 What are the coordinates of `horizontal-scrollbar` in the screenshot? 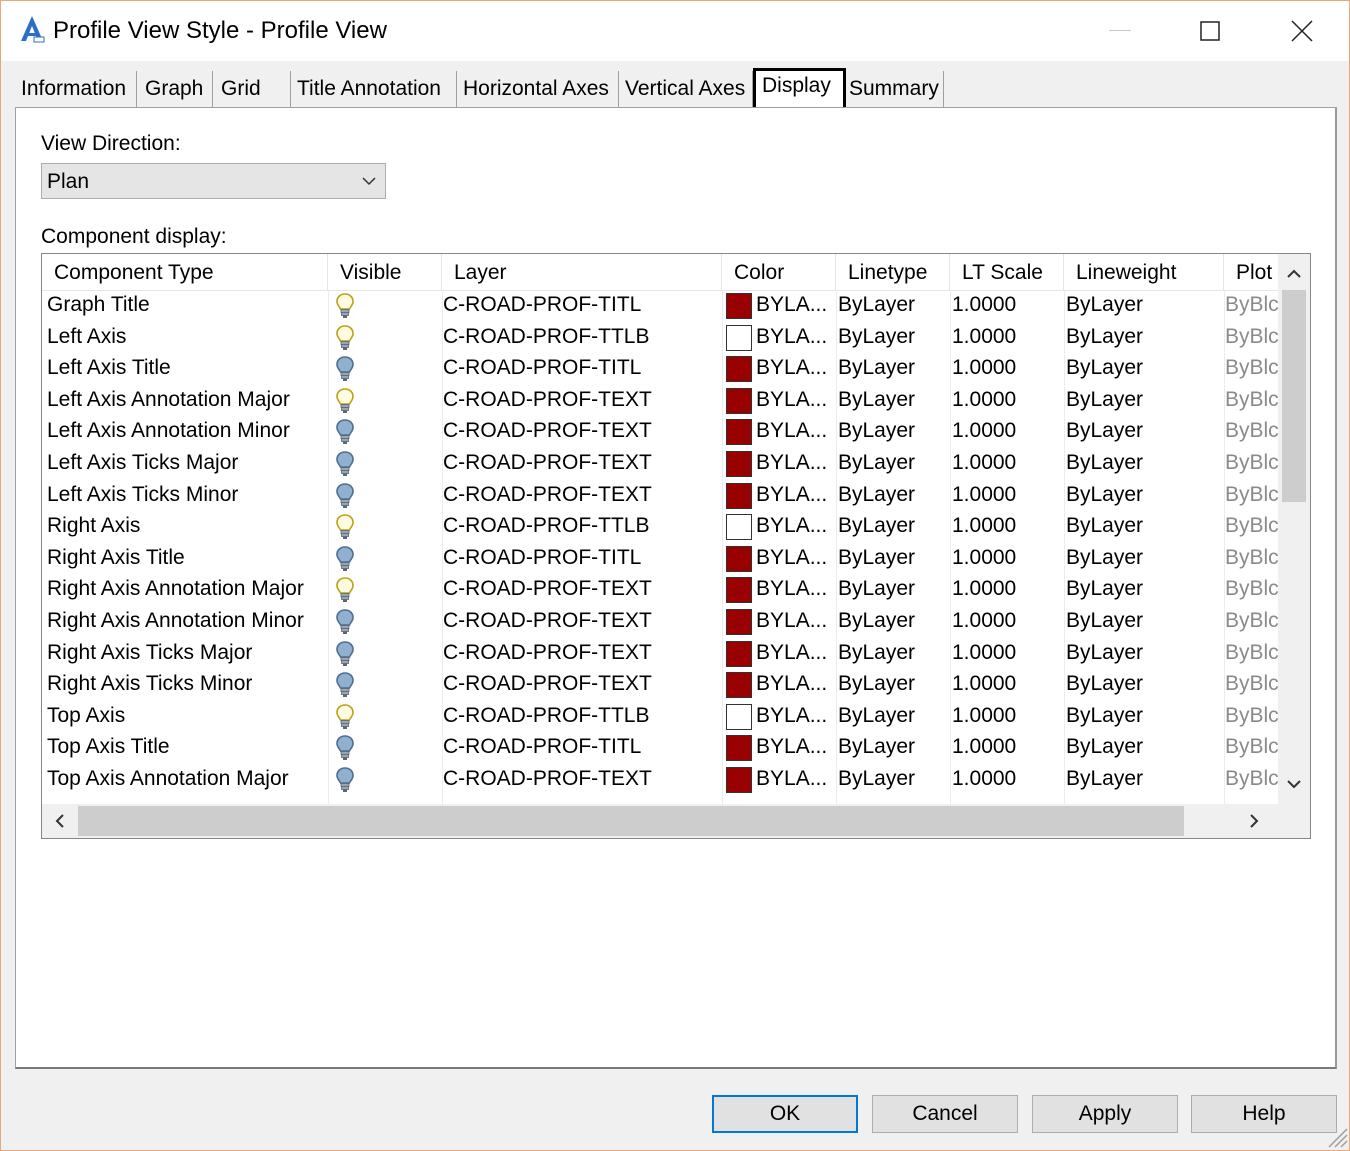 It's located at (676, 821).